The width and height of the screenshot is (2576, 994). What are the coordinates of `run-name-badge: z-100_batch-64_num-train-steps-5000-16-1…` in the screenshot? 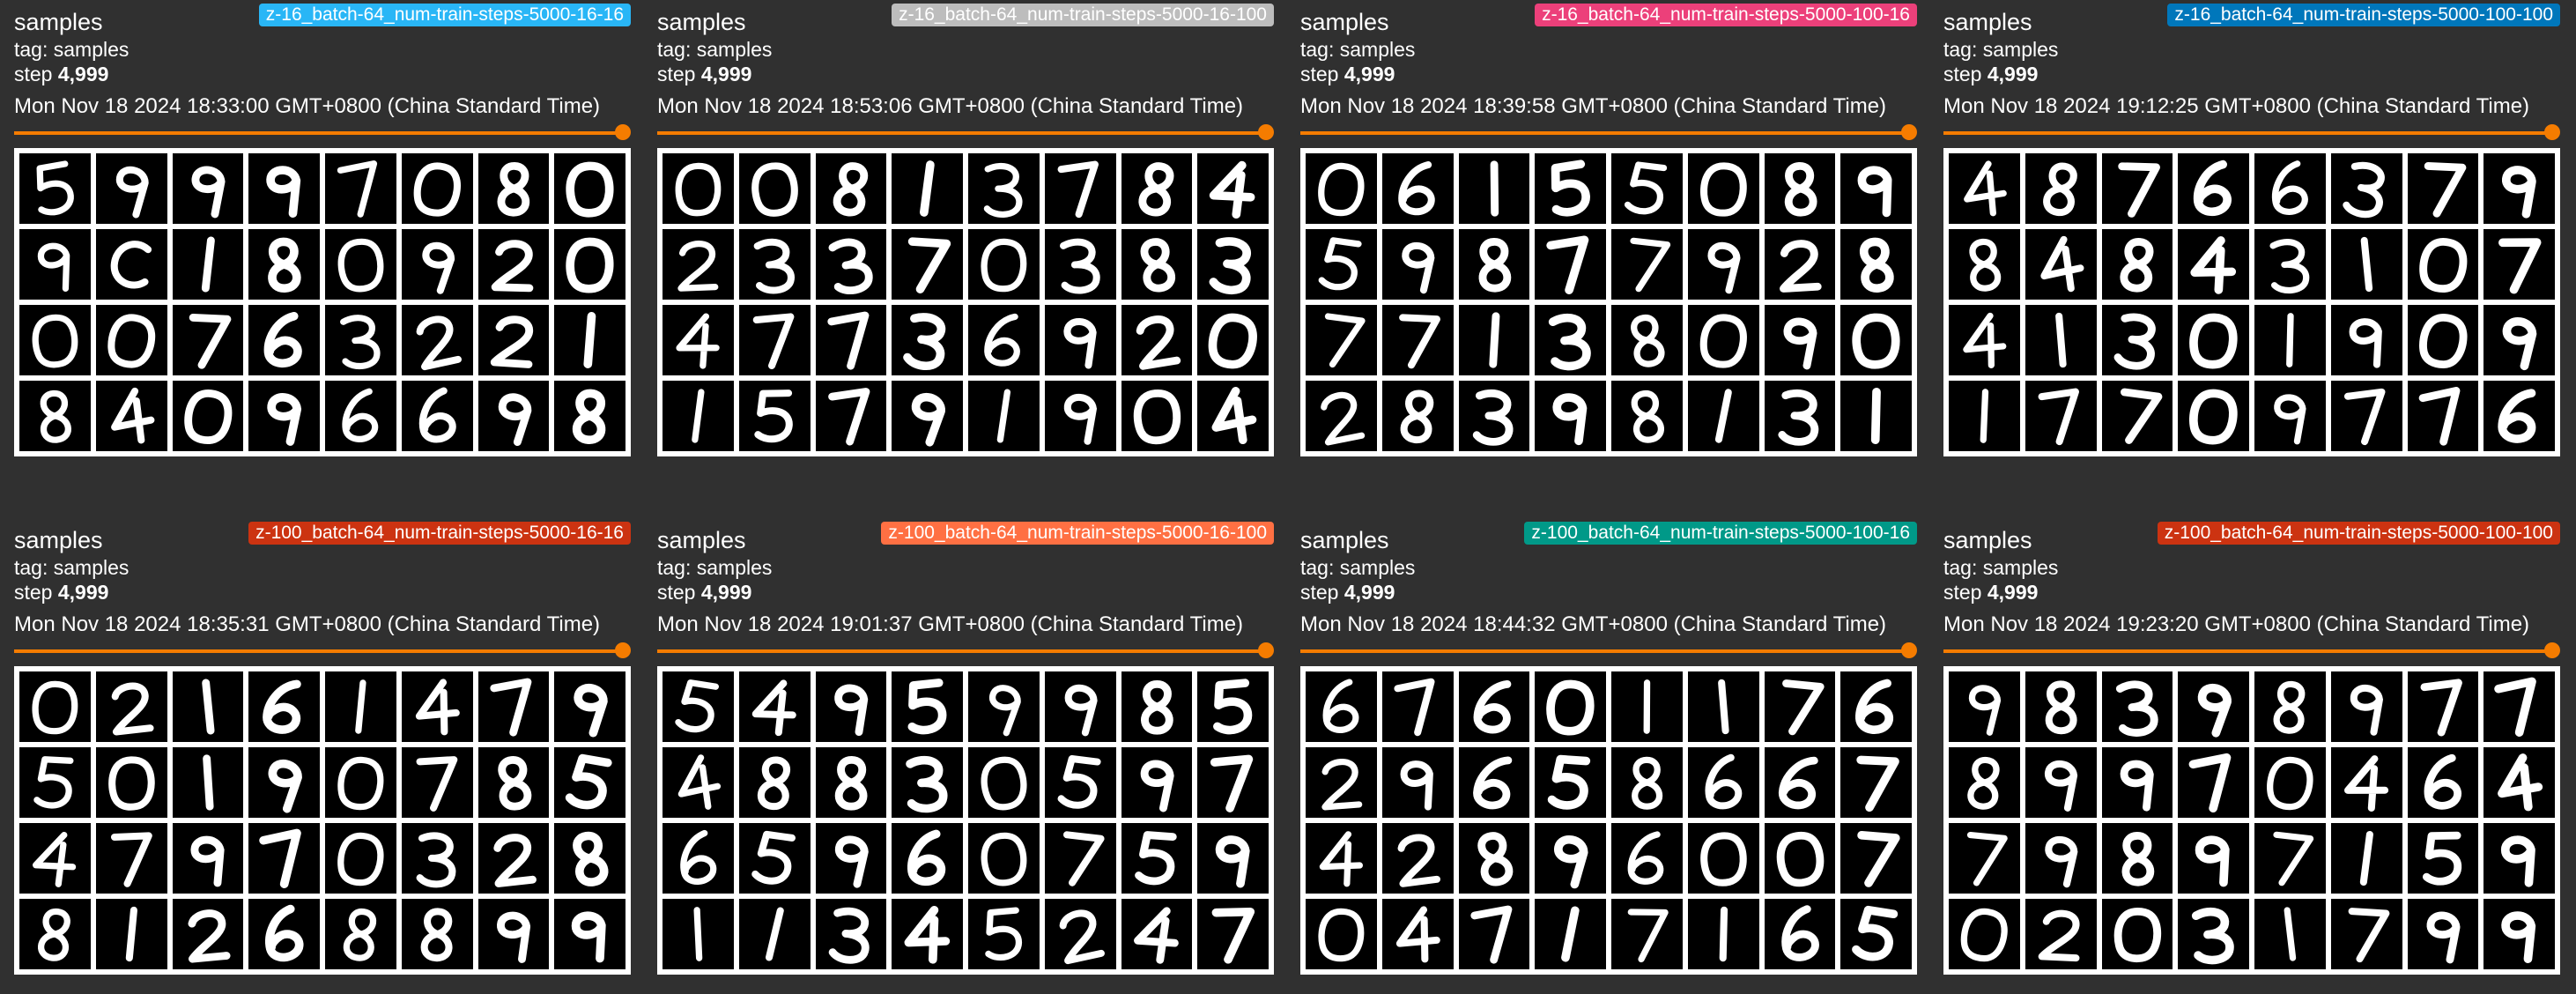 It's located at (440, 533).